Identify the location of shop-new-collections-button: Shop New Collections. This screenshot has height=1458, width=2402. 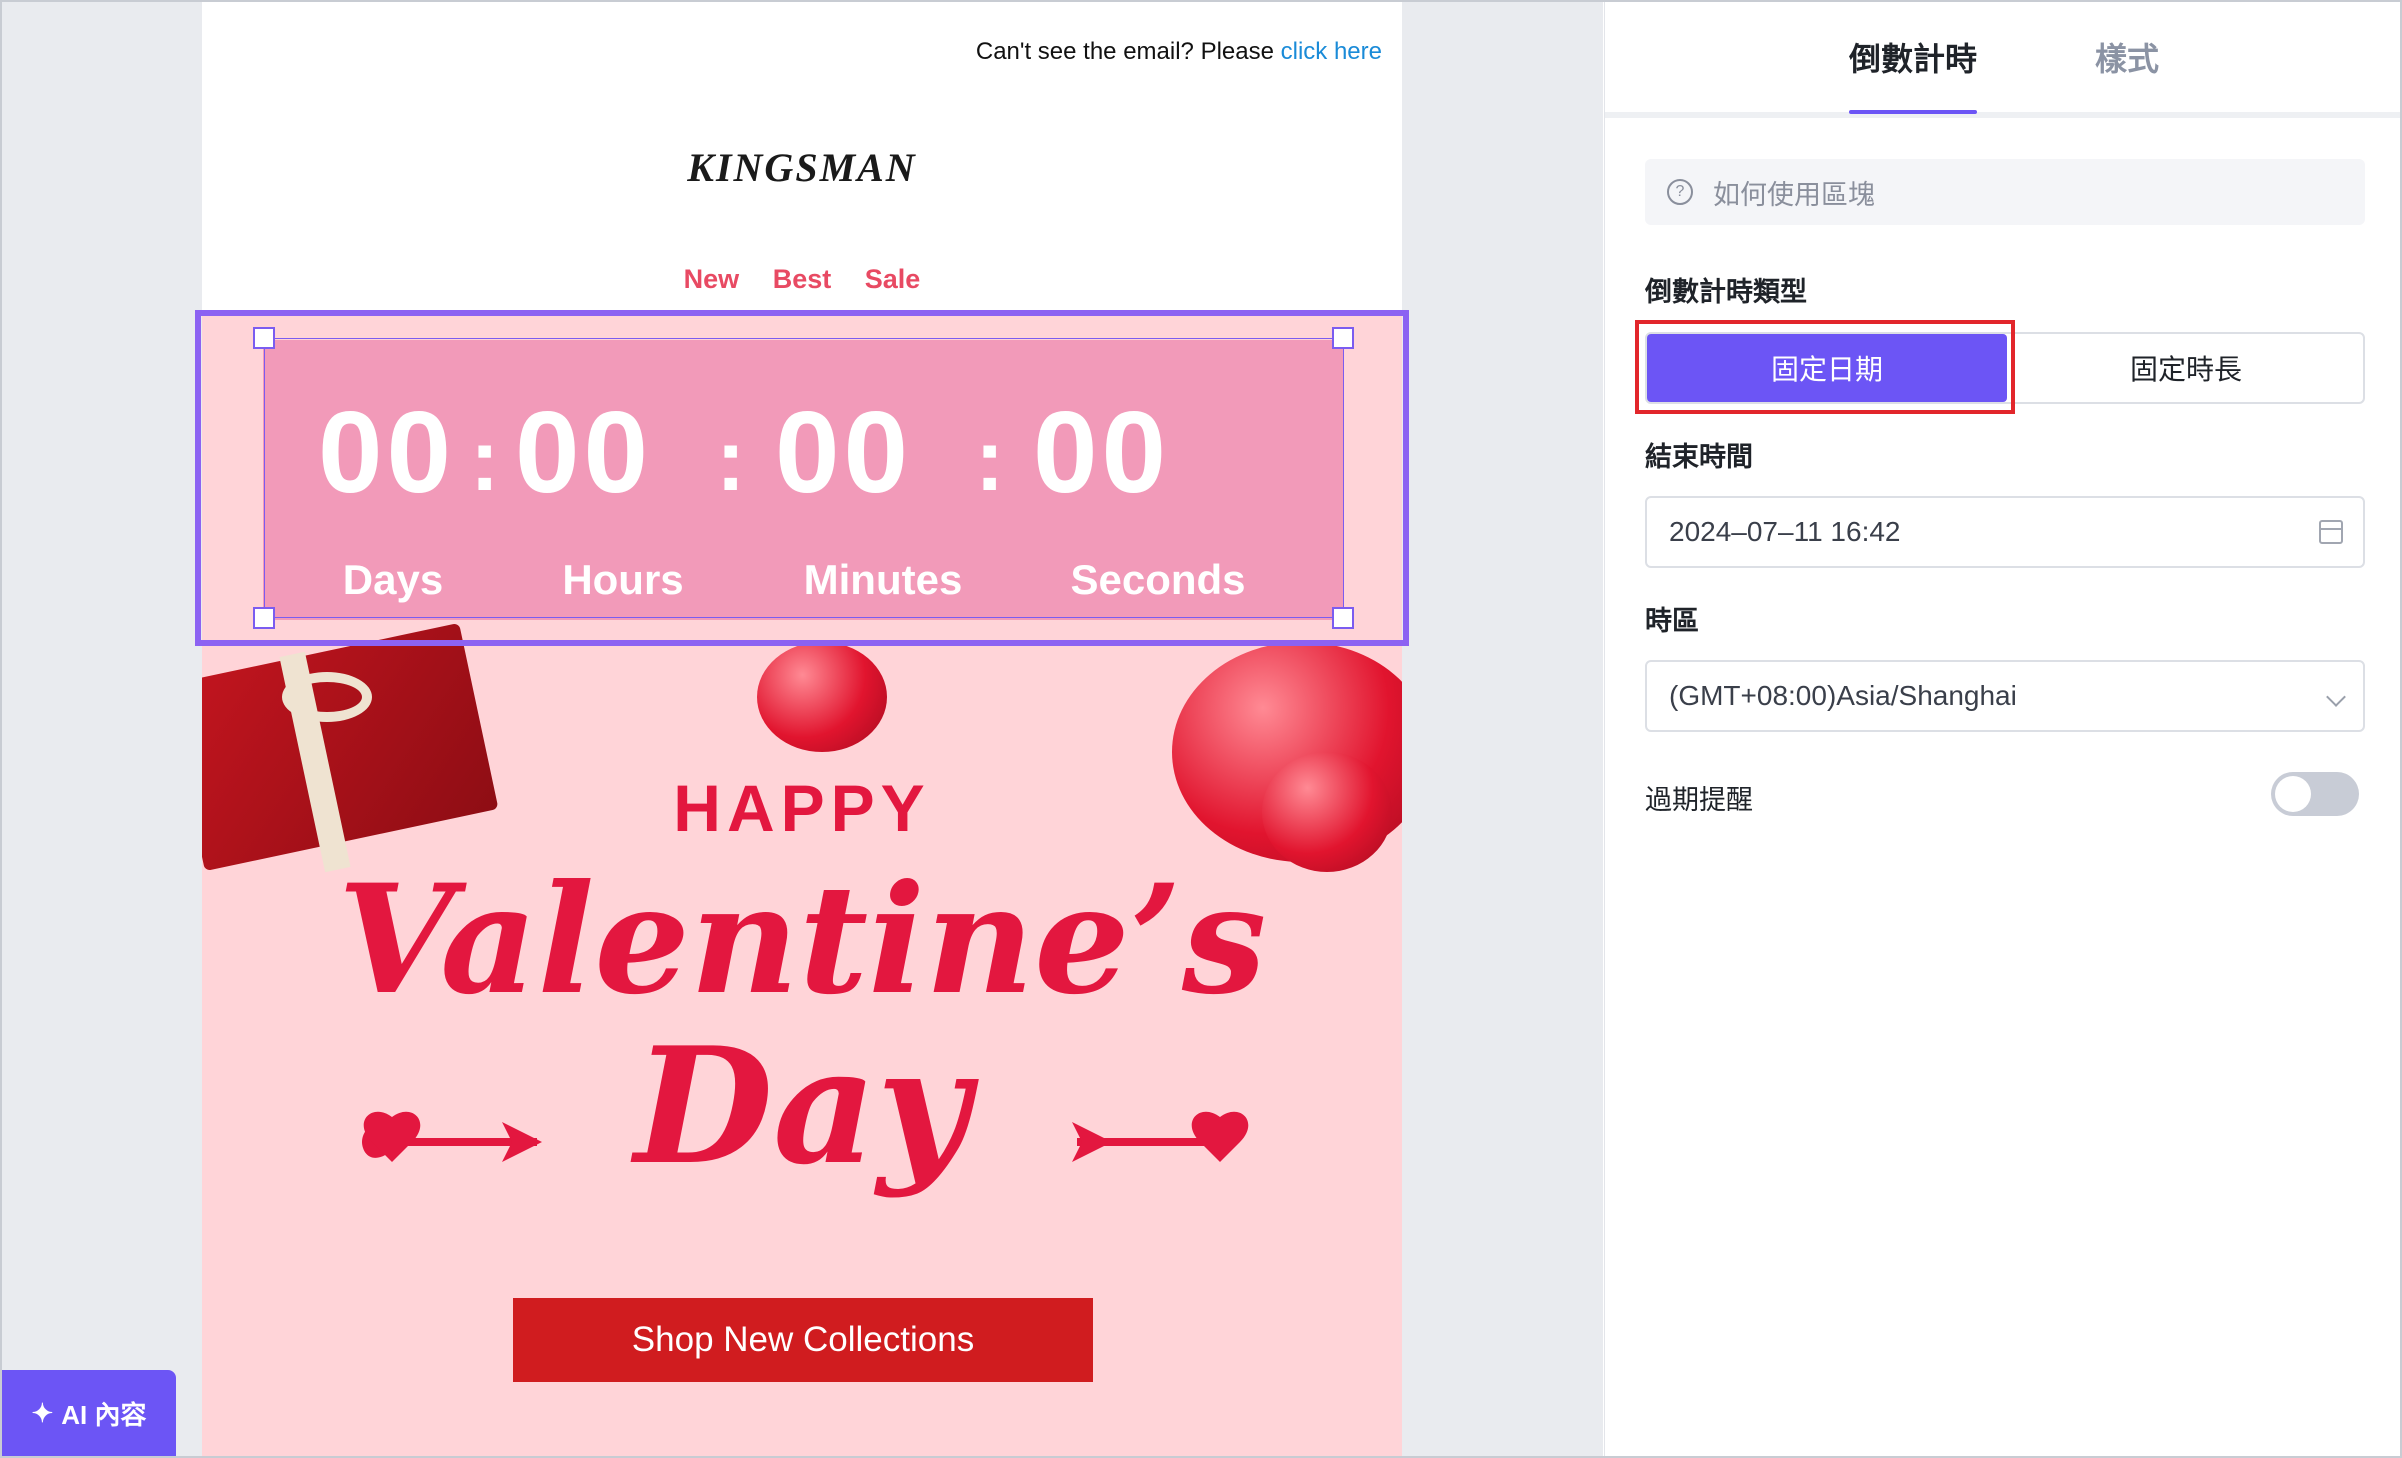
(803, 1340).